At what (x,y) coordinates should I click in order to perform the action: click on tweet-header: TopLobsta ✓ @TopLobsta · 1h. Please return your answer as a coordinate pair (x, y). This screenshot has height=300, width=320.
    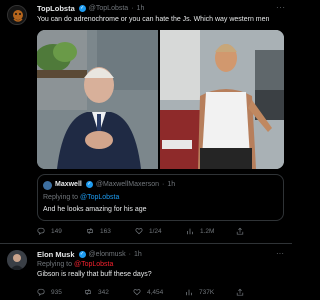
    Looking at the image, I should click on (91, 8).